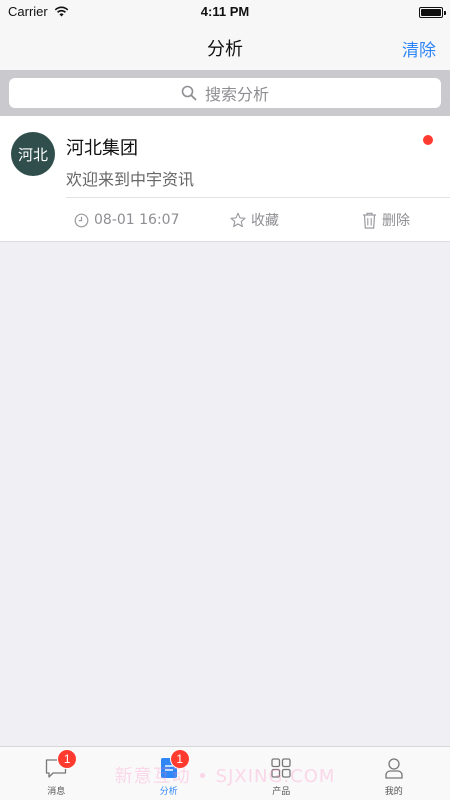 This screenshot has height=800, width=450. What do you see at coordinates (168, 792) in the screenshot?
I see `tab-label: 分析` at bounding box center [168, 792].